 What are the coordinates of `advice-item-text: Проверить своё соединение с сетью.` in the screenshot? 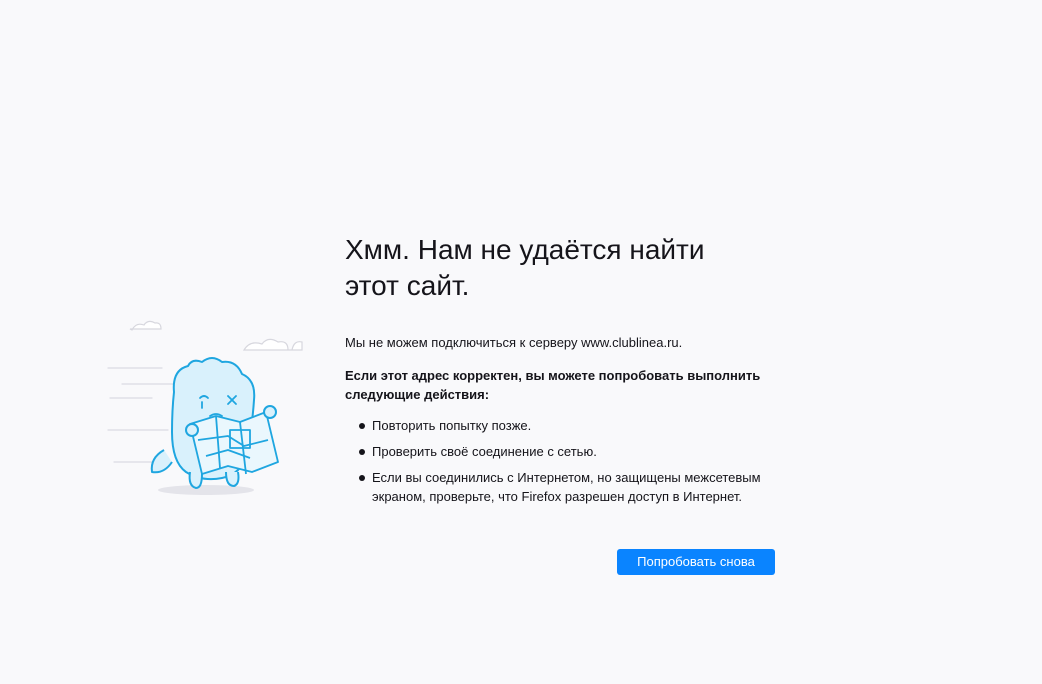 It's located at (484, 451).